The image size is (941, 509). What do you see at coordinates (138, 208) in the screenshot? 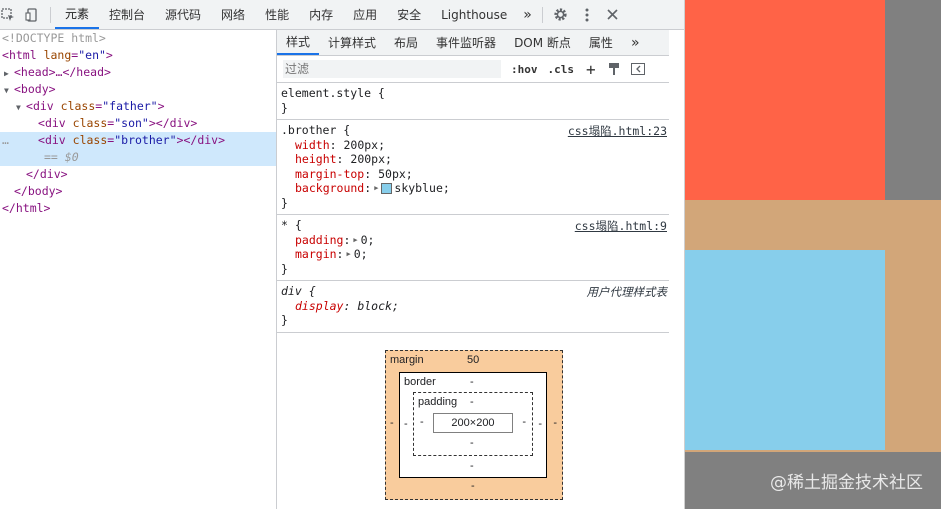
I see `dom-html-close: </html>` at bounding box center [138, 208].